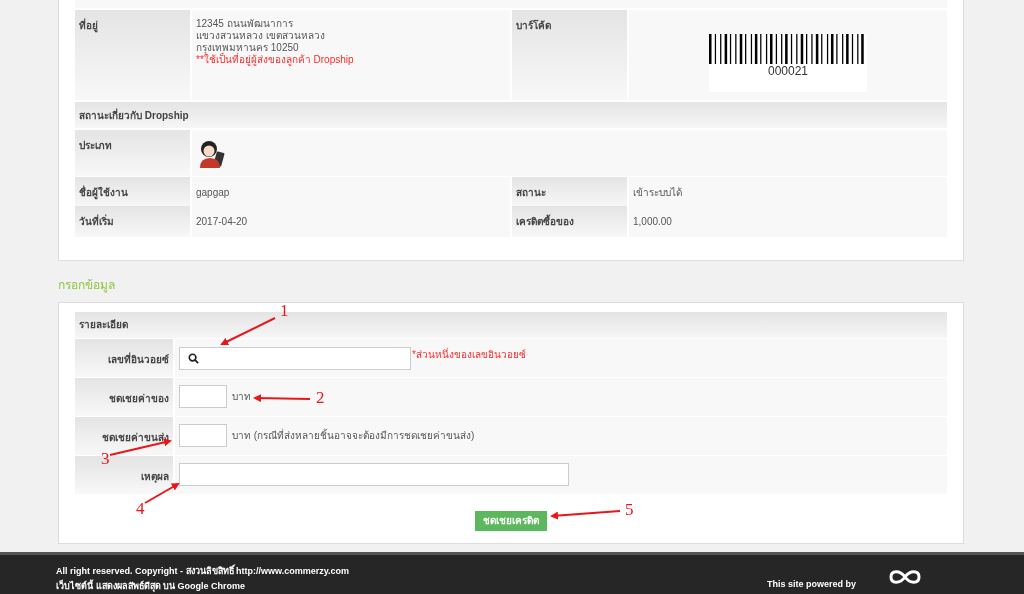 The width and height of the screenshot is (1024, 594). What do you see at coordinates (203, 571) in the screenshot?
I see `footer-text: All right reserved. Copyright - สงวนลิขสิทธิ์ http://www.commerzy.com` at bounding box center [203, 571].